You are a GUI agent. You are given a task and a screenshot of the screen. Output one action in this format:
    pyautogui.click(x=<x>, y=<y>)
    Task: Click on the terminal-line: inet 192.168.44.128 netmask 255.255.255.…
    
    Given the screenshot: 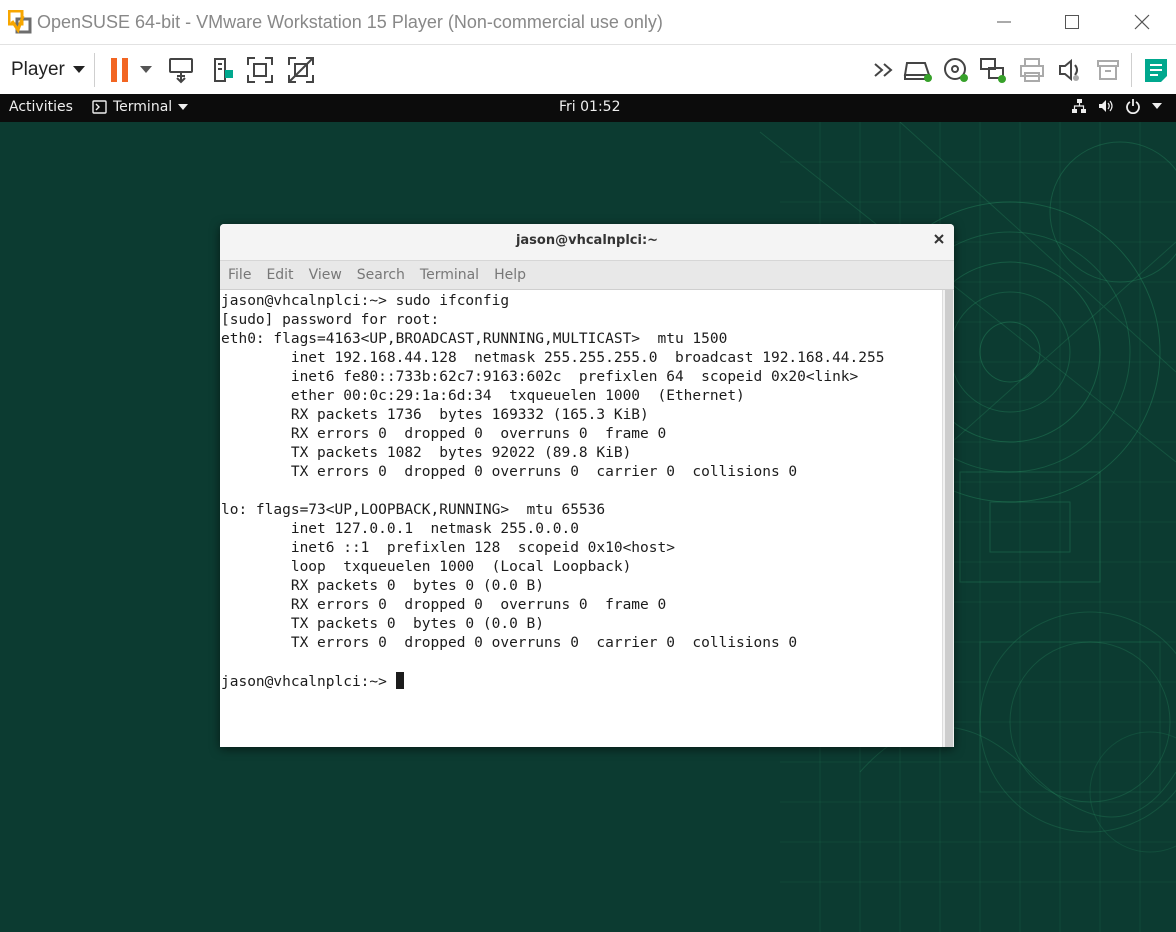 What is the action you would take?
    pyautogui.click(x=553, y=358)
    